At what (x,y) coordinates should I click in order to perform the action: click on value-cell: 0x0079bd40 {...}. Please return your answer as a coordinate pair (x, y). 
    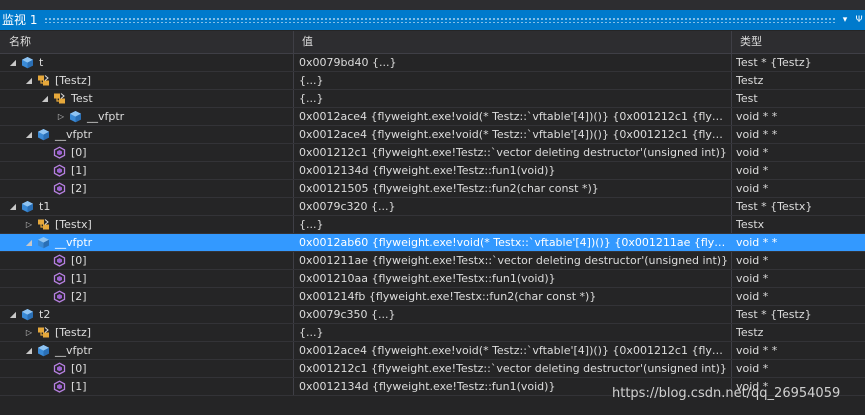
    Looking at the image, I should click on (515, 62).